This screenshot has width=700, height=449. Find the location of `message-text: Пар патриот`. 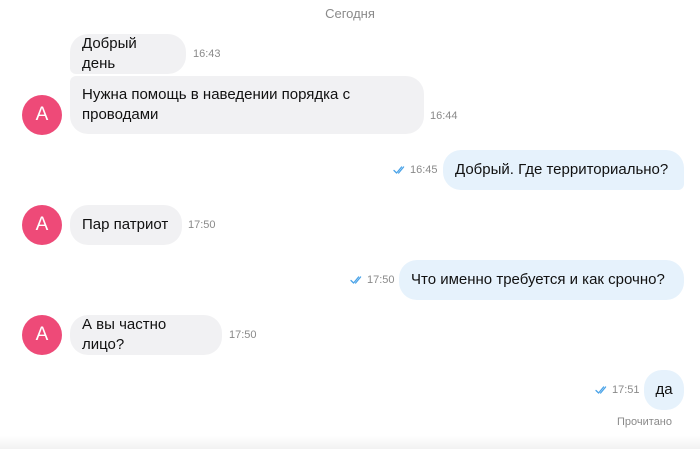

message-text: Пар патриот is located at coordinates (125, 224).